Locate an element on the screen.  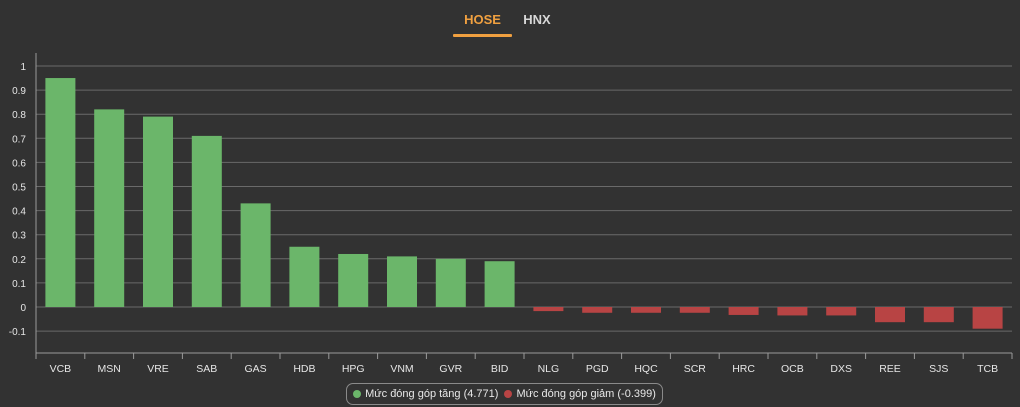
bar-dxs is located at coordinates (841, 311).